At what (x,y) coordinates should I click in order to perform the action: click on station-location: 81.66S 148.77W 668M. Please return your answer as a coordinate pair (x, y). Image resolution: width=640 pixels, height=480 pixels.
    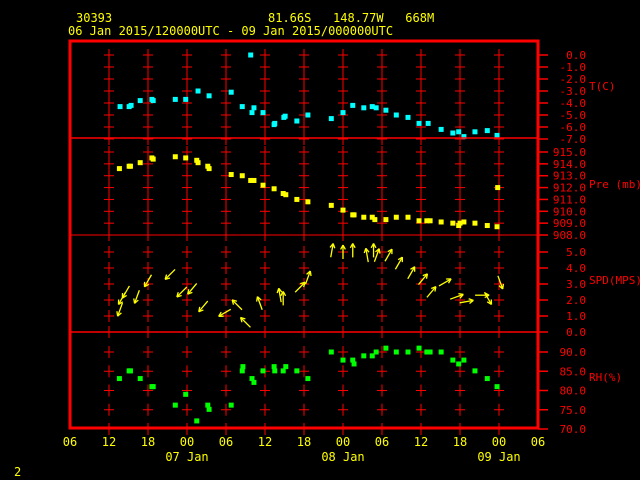
    Looking at the image, I should click on (351, 18).